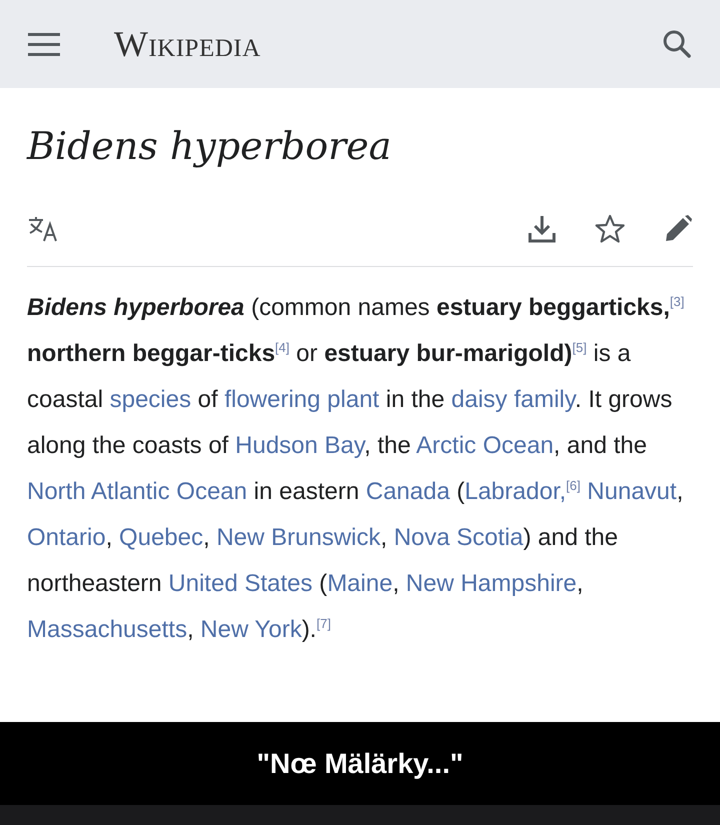 The width and height of the screenshot is (720, 825). I want to click on article-link: New Brunswick, so click(298, 537).